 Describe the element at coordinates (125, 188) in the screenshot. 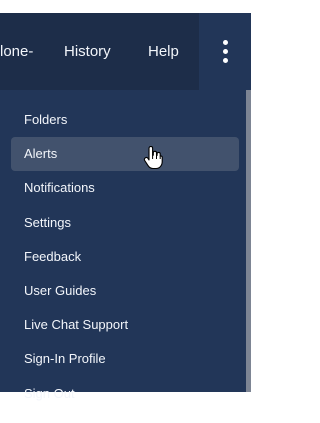

I see `menu-item-notifications: Notifications` at that location.